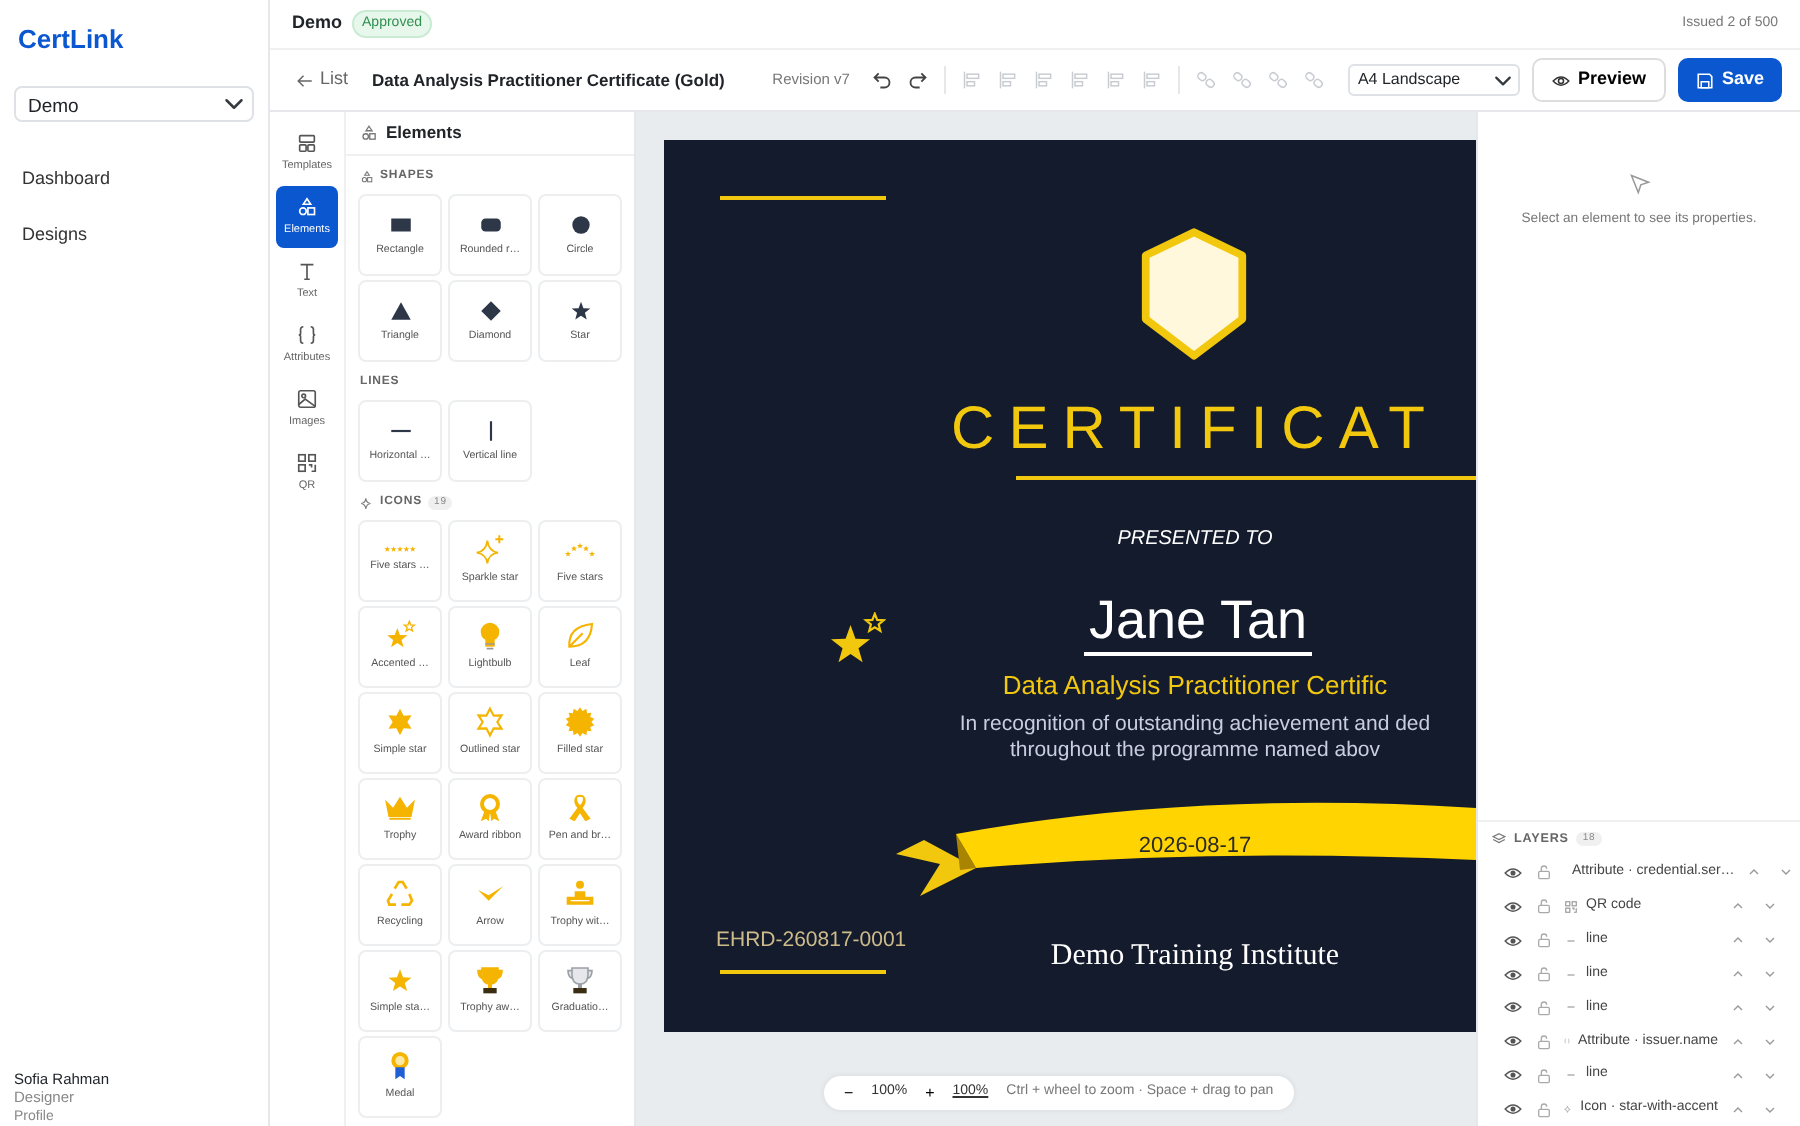 Image resolution: width=1800 pixels, height=1126 pixels. Describe the element at coordinates (1195, 738) in the screenshot. I see `description-text: In recognition of outstanding achievement and ded throughout the programme named abov` at that location.